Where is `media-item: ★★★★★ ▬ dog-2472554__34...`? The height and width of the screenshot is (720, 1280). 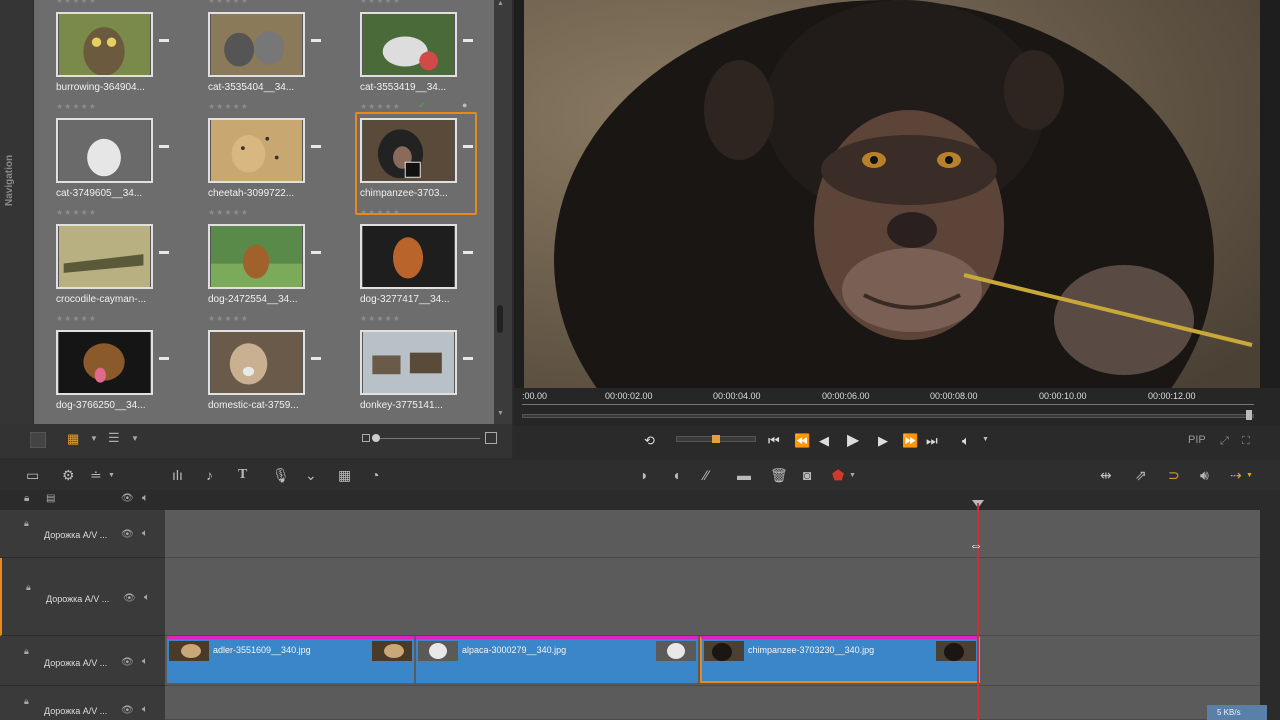
media-item: ★★★★★ ▬ dog-2472554__34... is located at coordinates (253, 255).